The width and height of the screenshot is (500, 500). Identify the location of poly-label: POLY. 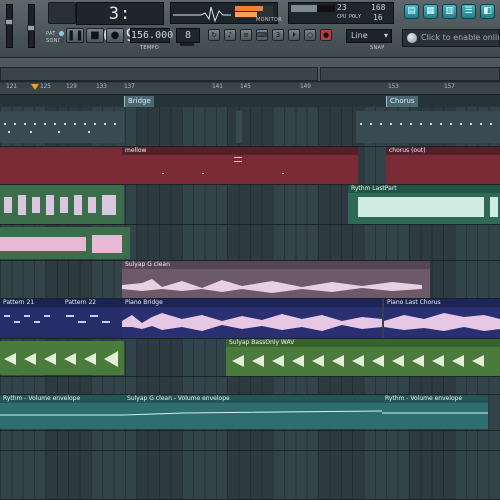
(355, 17).